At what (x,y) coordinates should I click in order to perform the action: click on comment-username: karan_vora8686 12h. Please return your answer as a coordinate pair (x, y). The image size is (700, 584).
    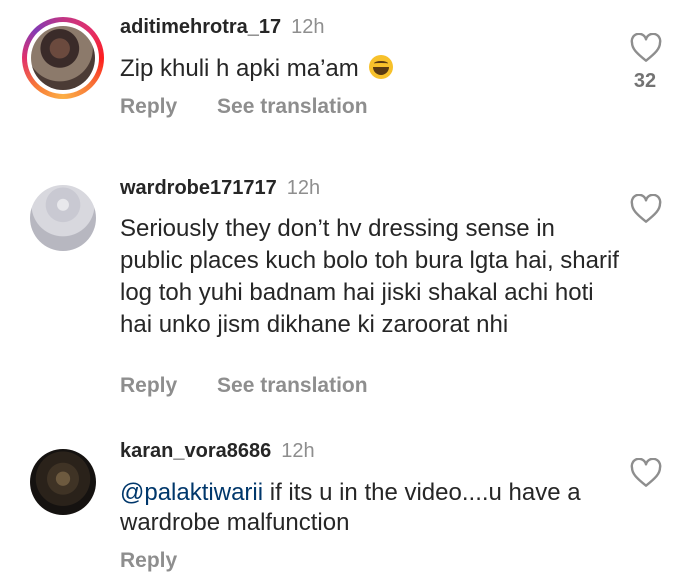
    Looking at the image, I should click on (217, 451).